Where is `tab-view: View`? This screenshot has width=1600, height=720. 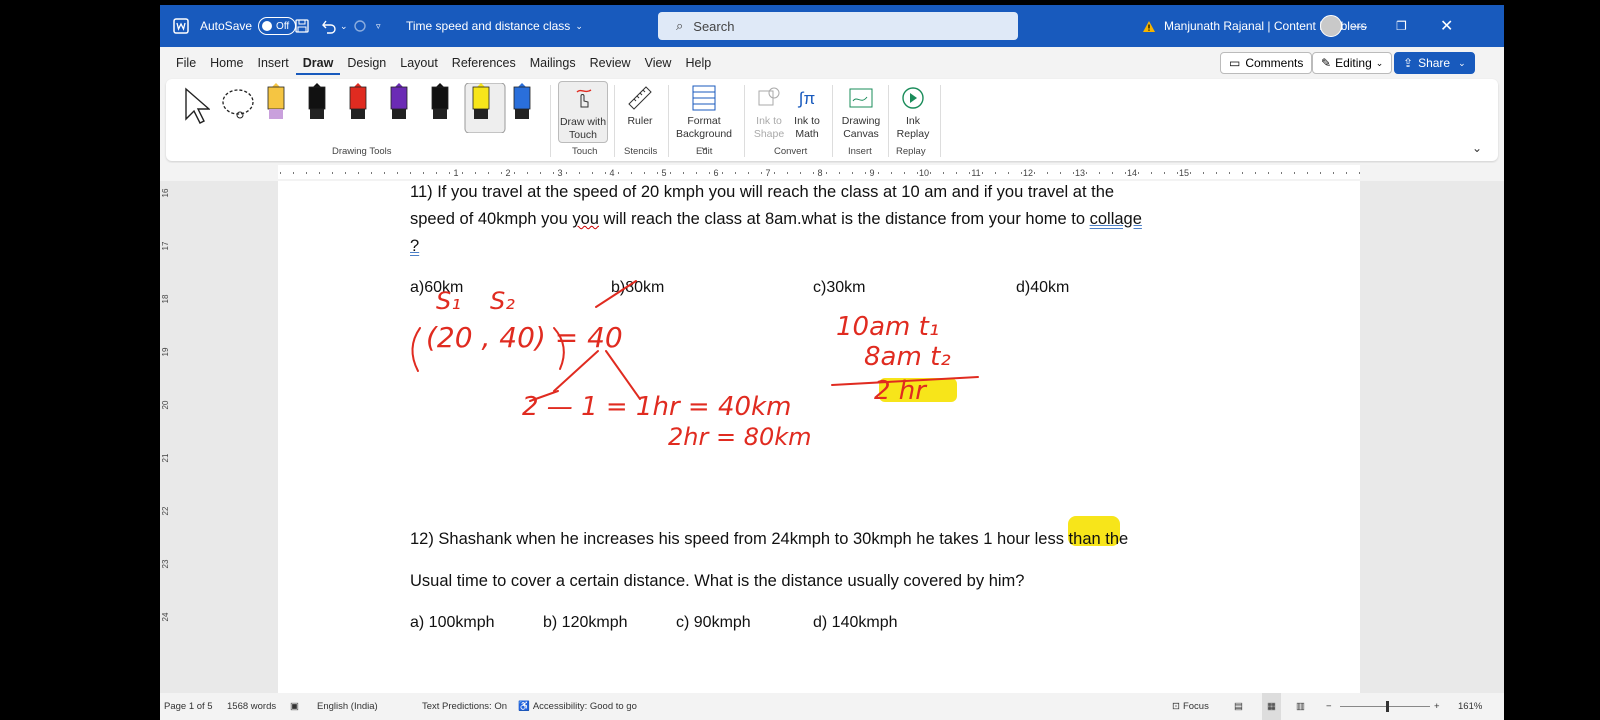
tab-view: View is located at coordinates (658, 63).